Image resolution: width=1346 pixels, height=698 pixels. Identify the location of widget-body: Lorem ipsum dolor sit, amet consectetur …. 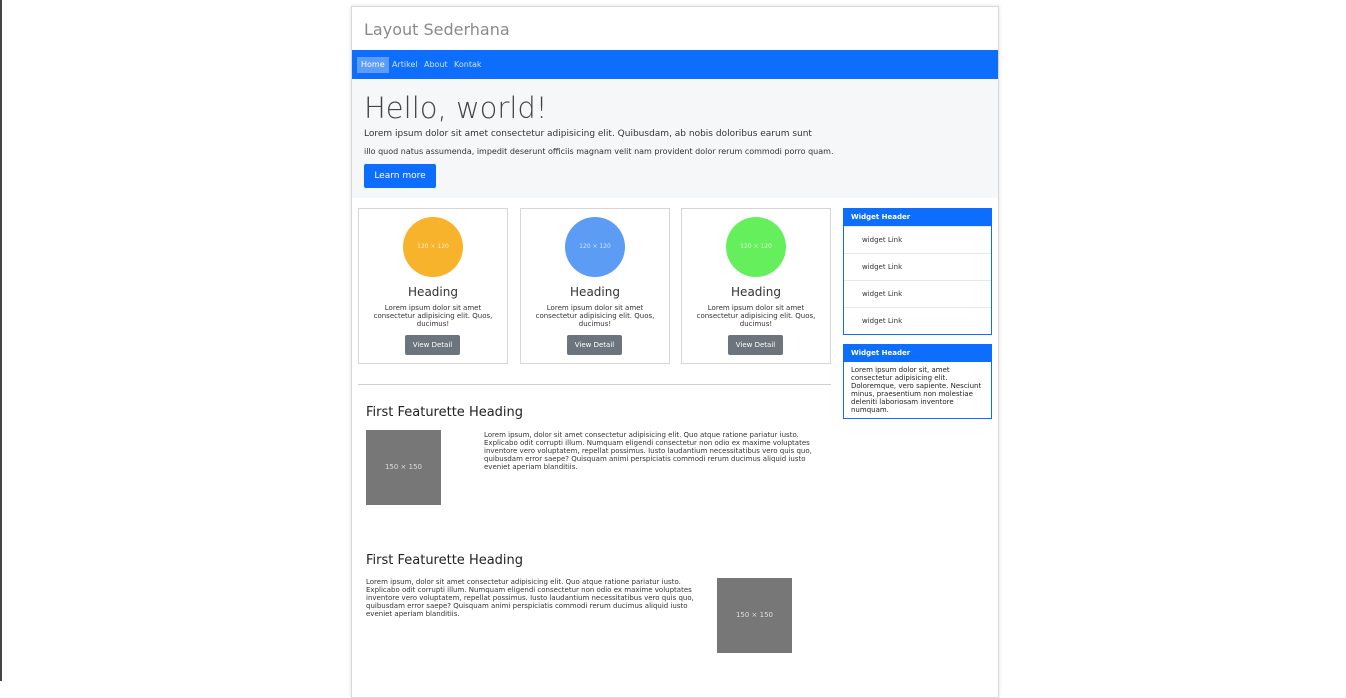
(916, 390).